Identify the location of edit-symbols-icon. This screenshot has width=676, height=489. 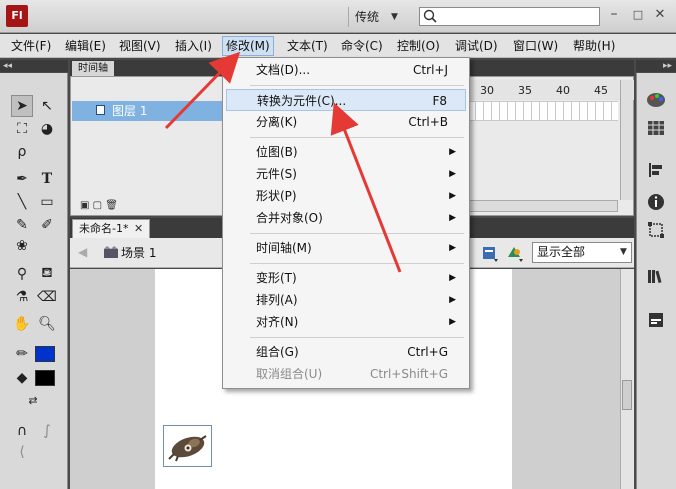
(490, 253).